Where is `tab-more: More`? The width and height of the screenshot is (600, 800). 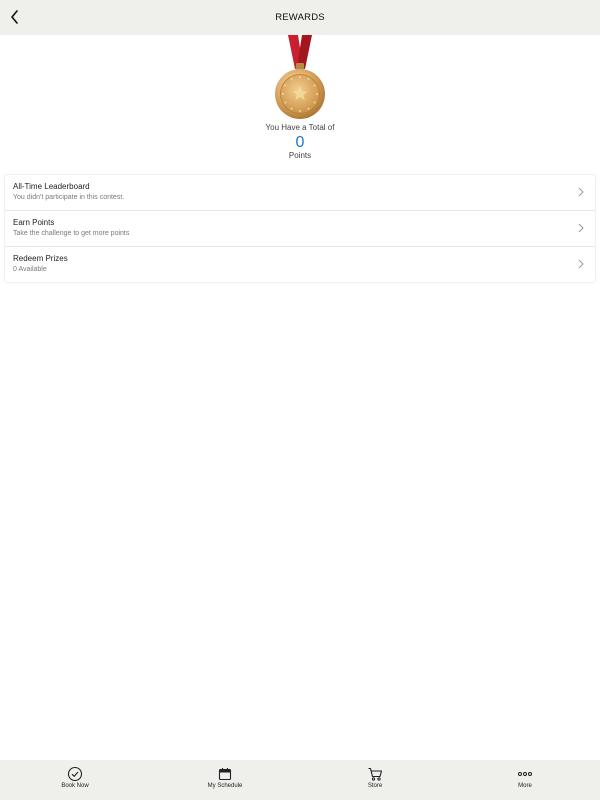 tab-more: More is located at coordinates (525, 780).